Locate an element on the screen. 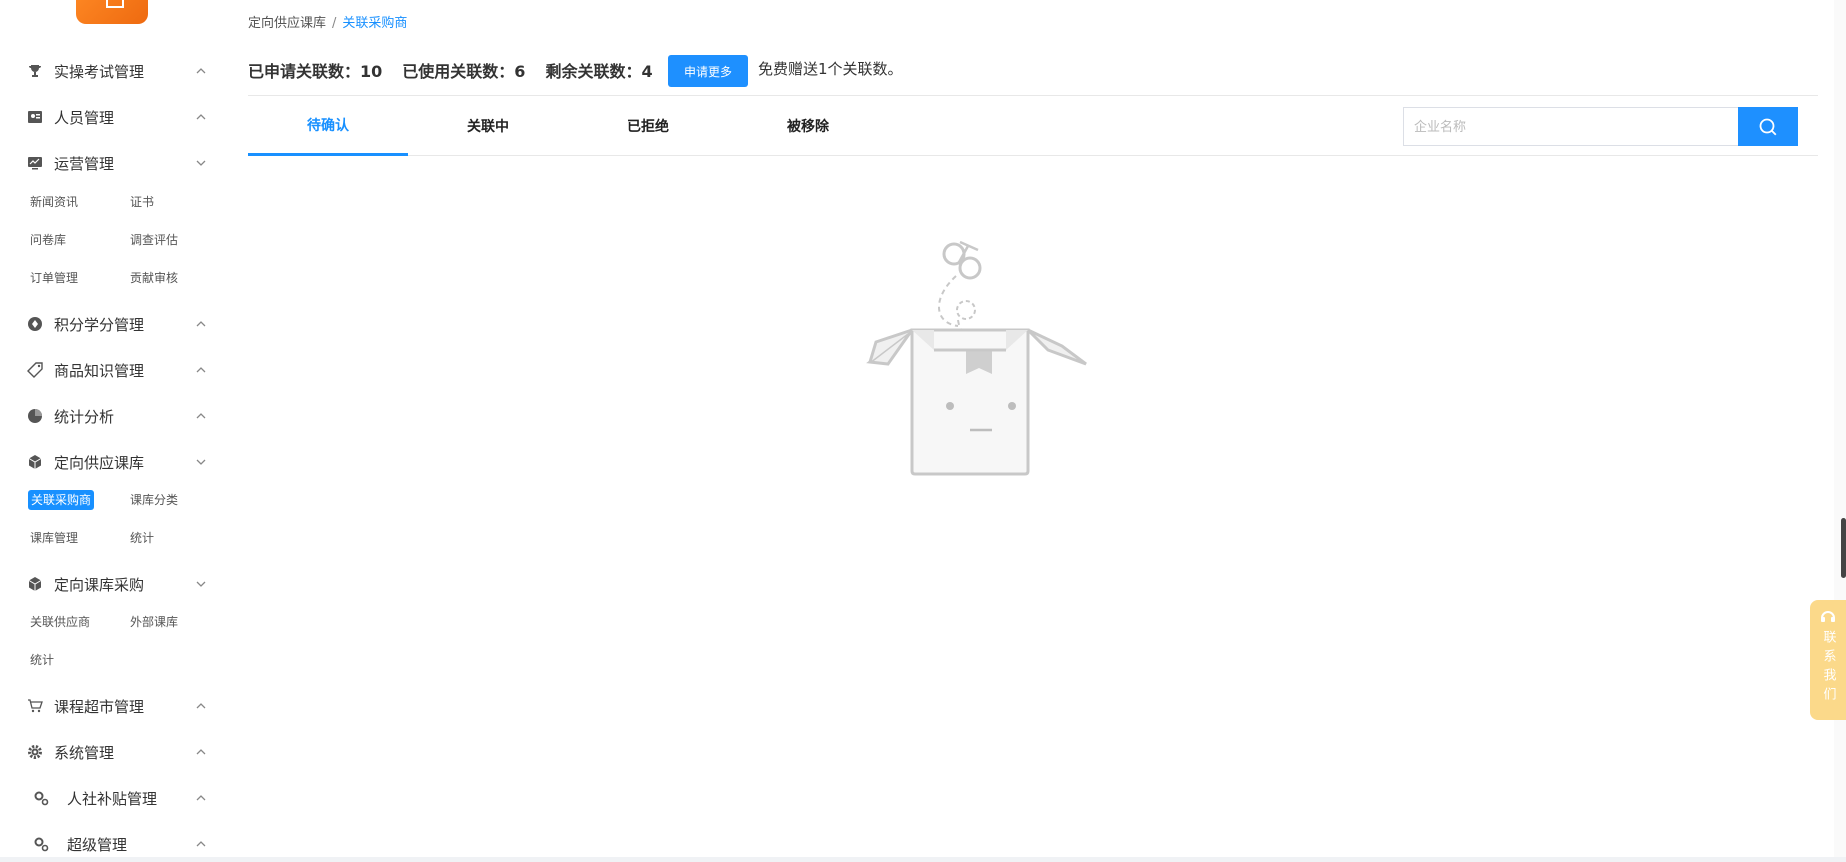  breadcrumb-current: 关联采购商 is located at coordinates (375, 23).